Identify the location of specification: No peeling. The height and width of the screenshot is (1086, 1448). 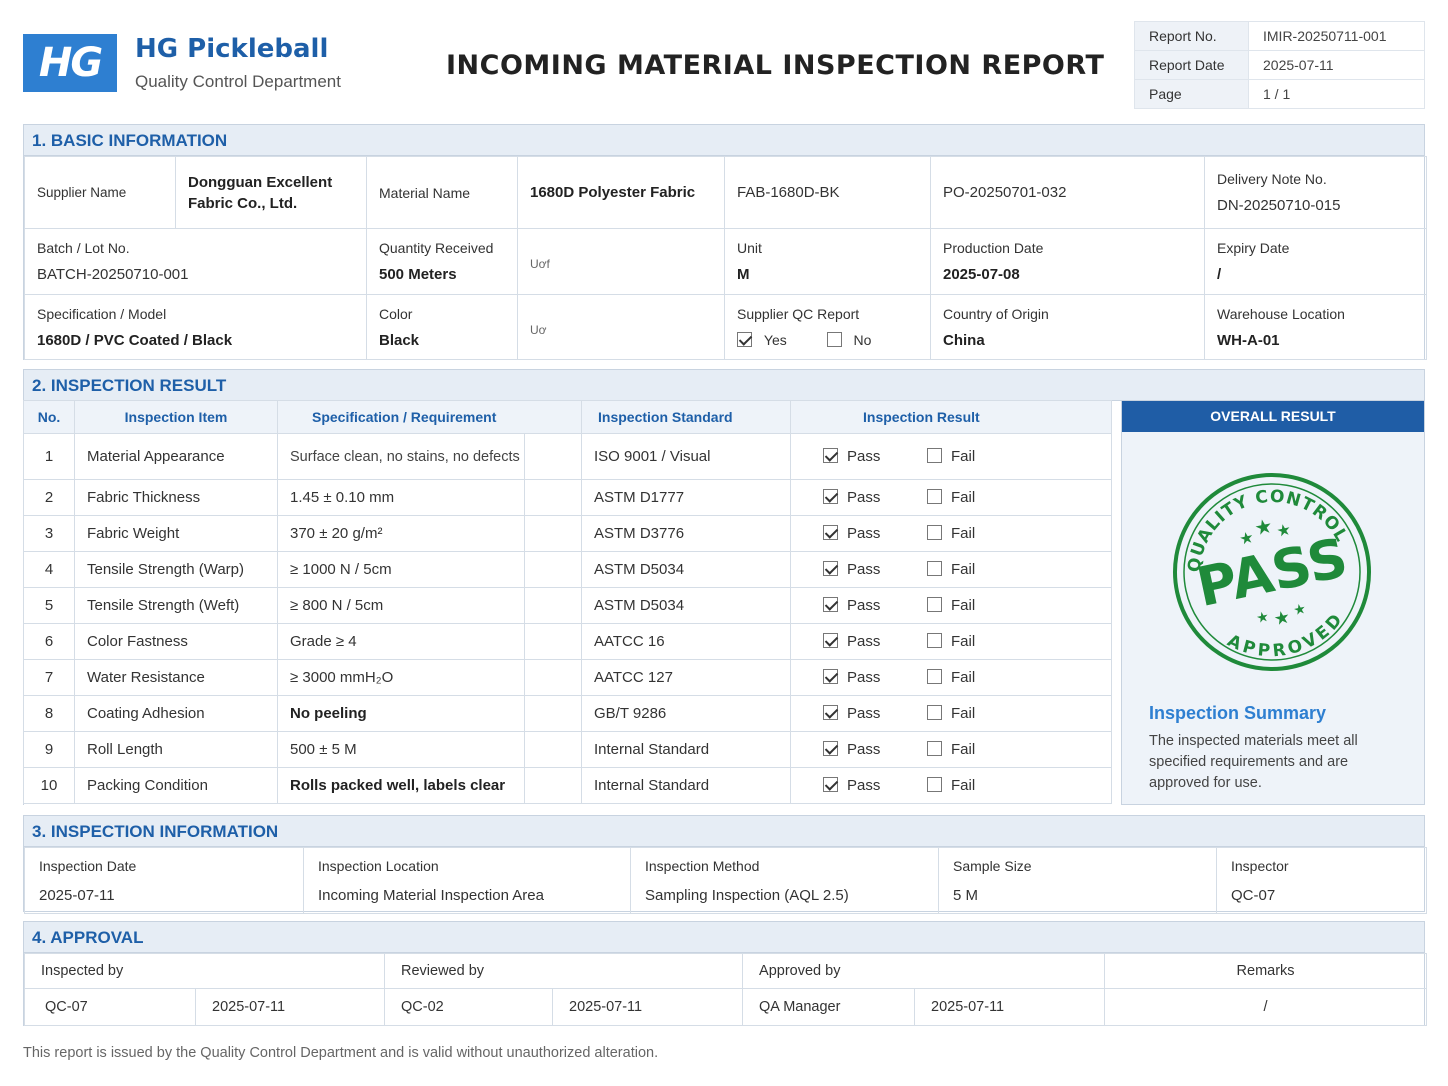
(401, 713).